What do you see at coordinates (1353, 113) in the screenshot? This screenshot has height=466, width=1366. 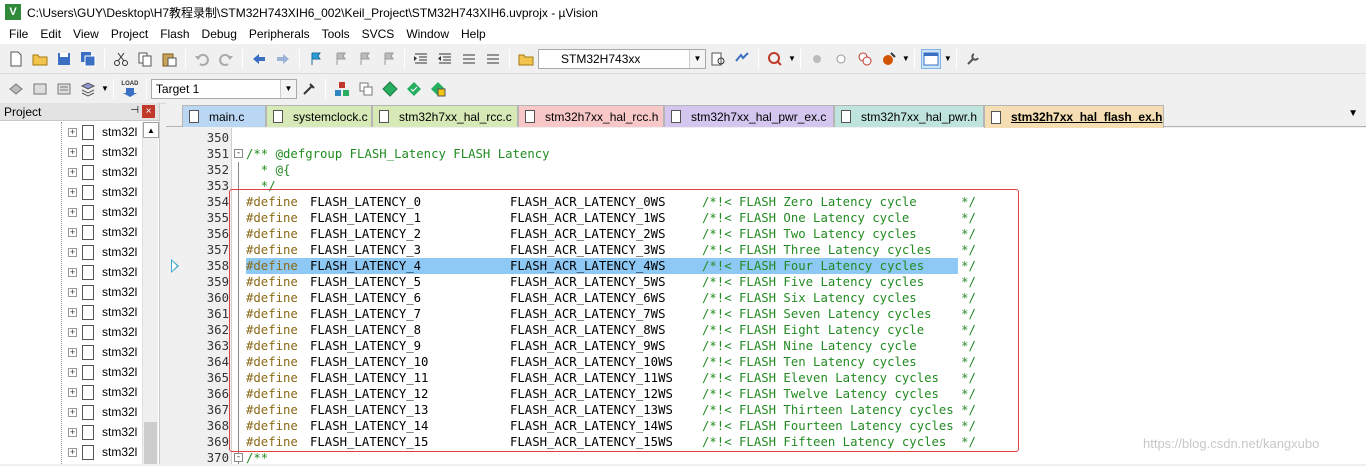 I see `tab-list-dropdown-icon: ▼` at bounding box center [1353, 113].